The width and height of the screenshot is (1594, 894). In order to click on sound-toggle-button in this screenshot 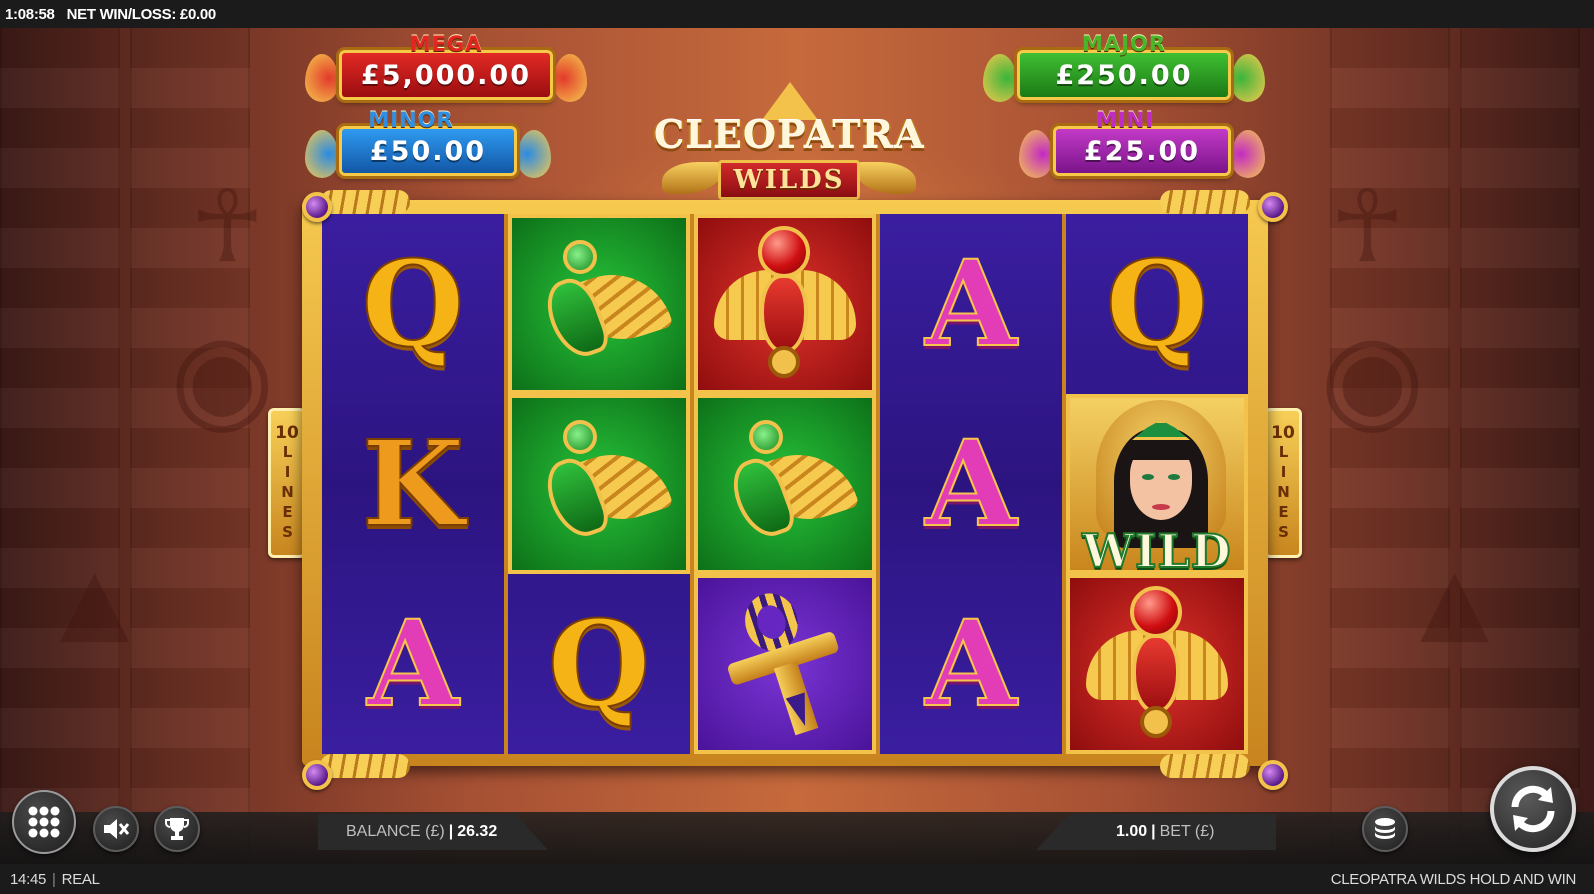, I will do `click(116, 829)`.